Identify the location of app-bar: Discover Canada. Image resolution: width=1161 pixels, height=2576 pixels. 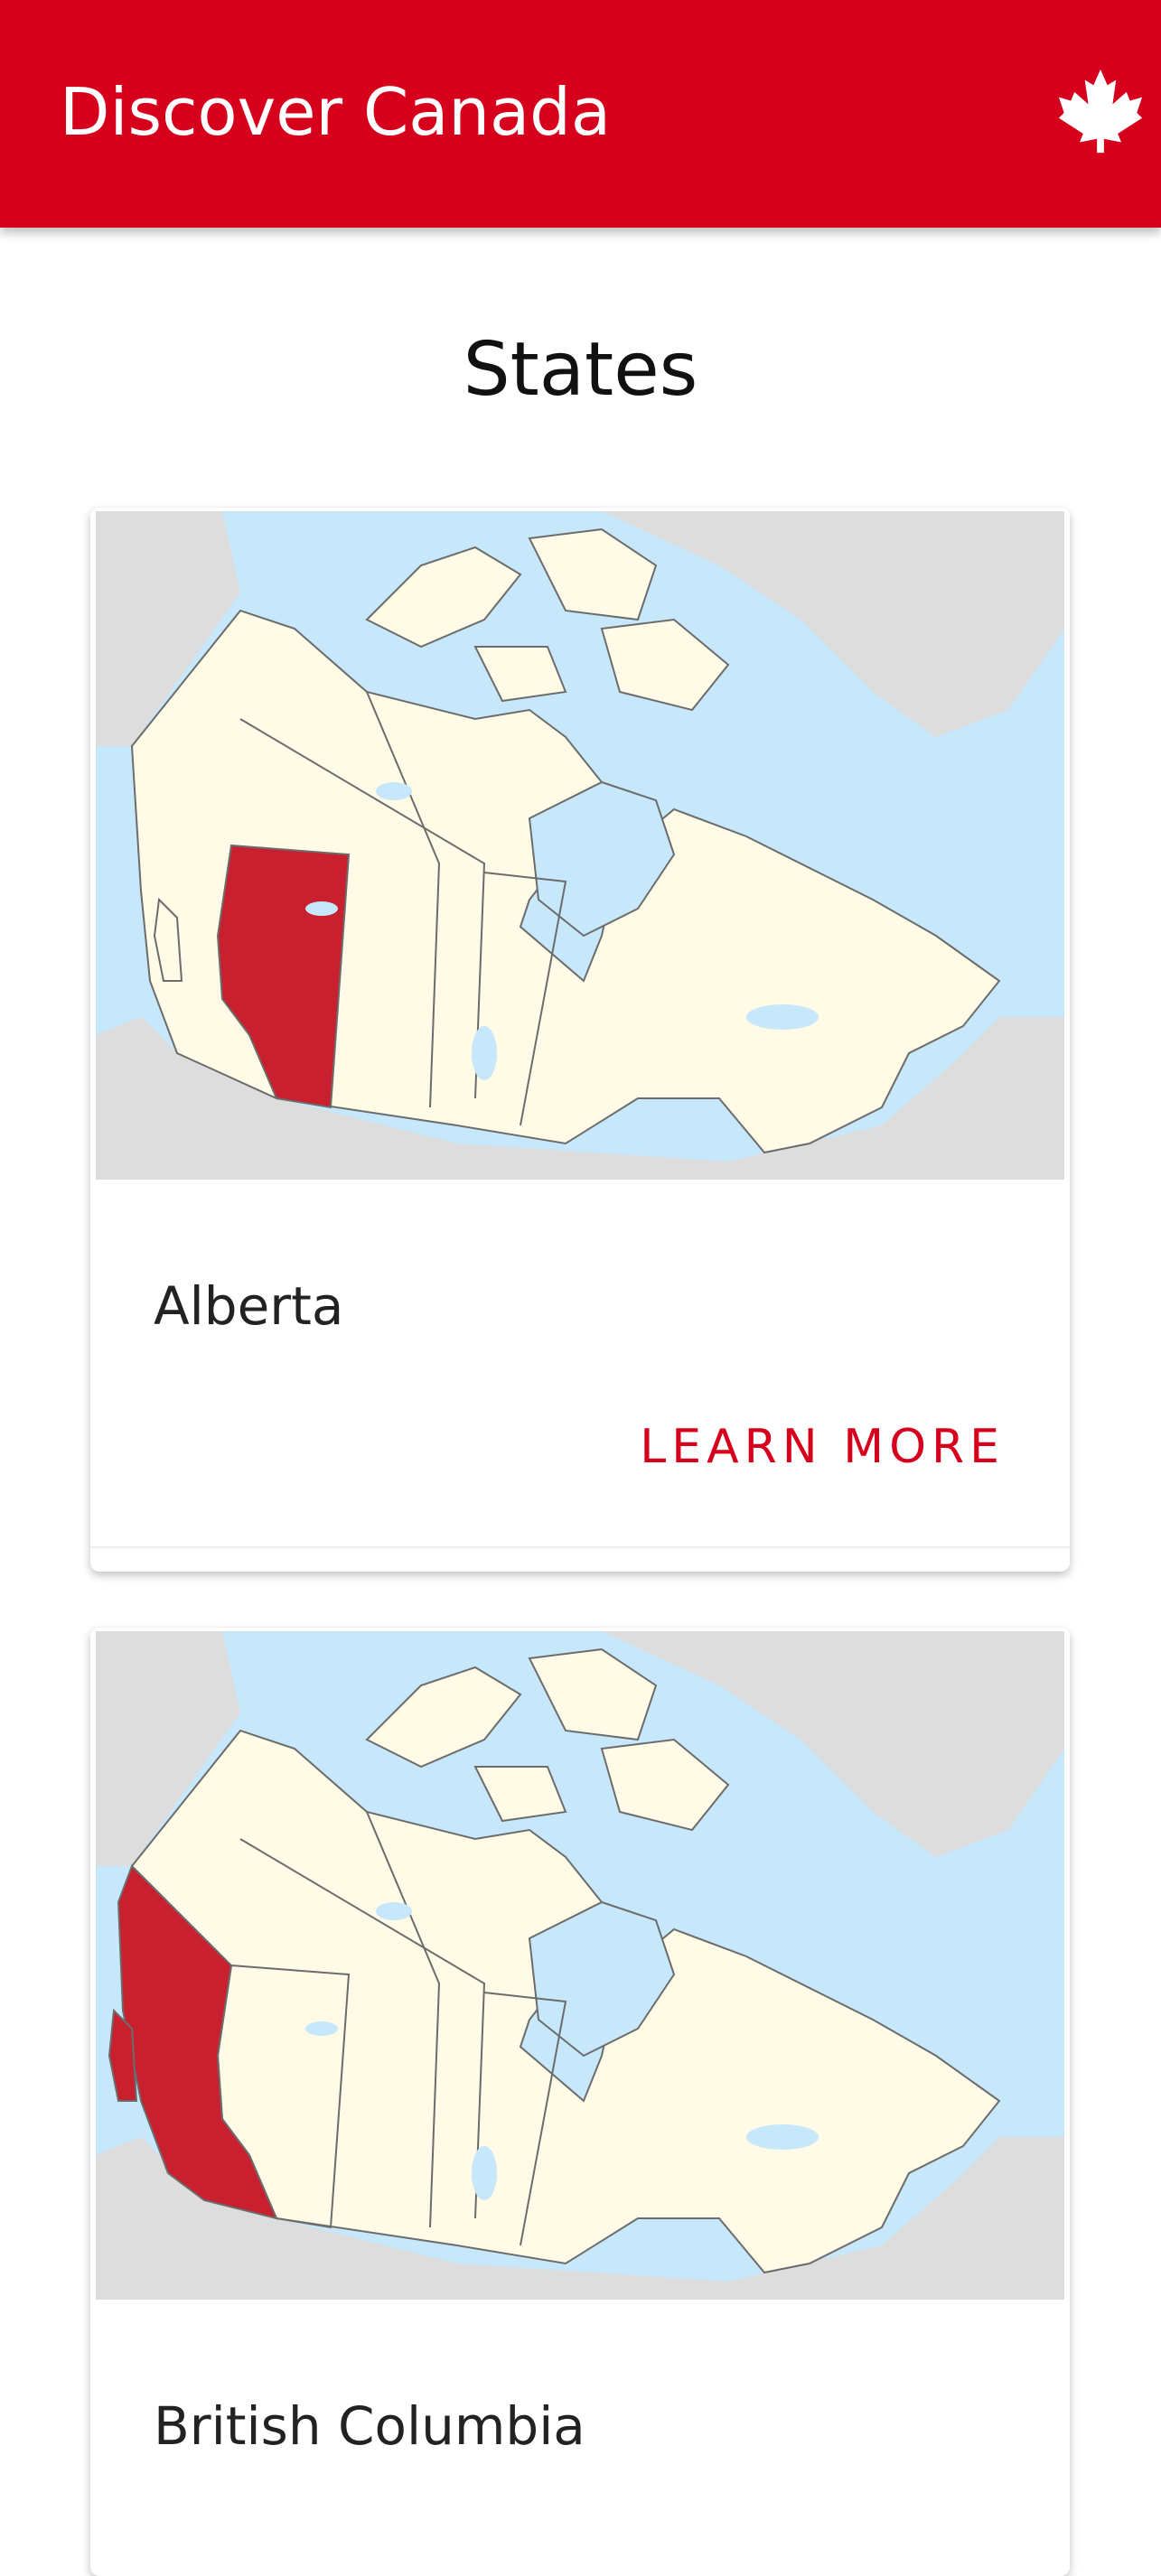
(580, 114).